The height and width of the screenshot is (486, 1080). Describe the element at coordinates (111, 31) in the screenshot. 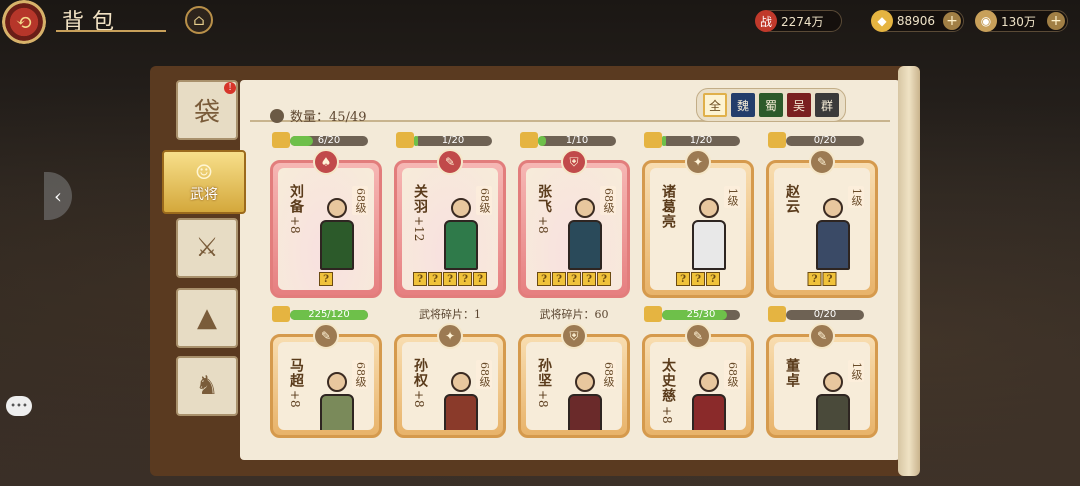

I see `title-underline` at that location.